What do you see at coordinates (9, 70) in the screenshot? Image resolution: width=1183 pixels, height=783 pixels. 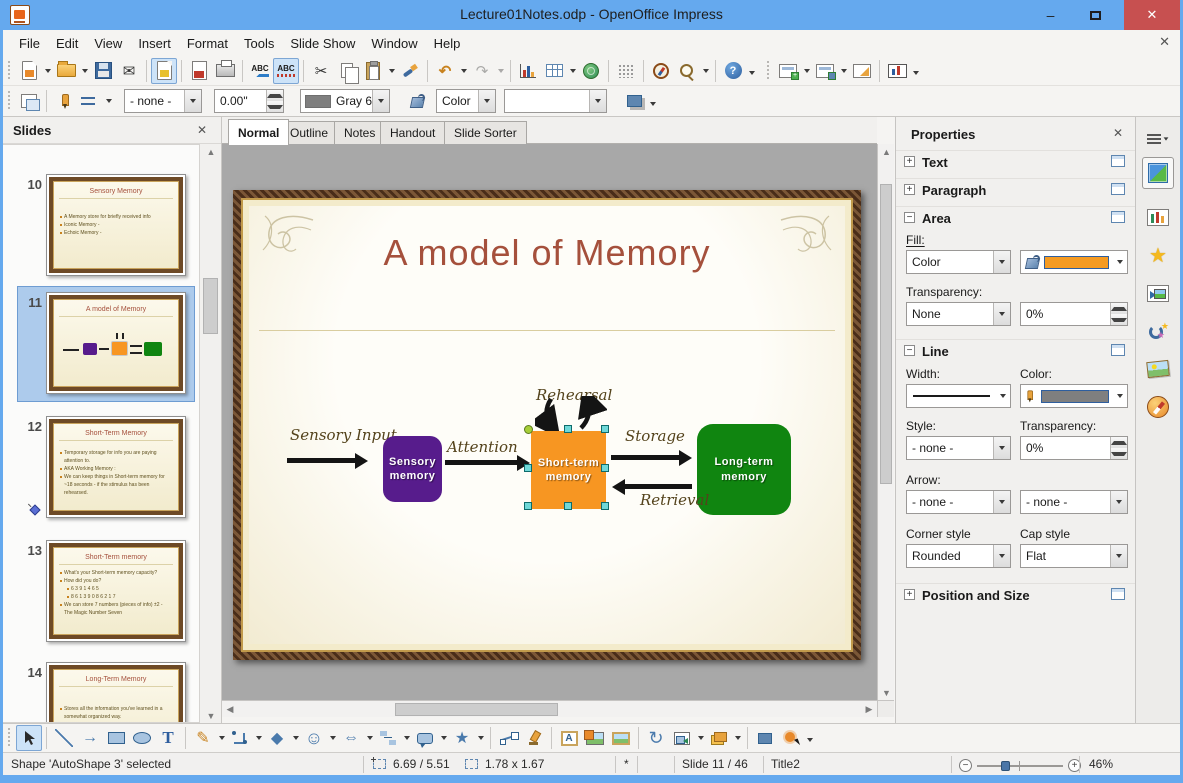 I see `toolbar-grip` at bounding box center [9, 70].